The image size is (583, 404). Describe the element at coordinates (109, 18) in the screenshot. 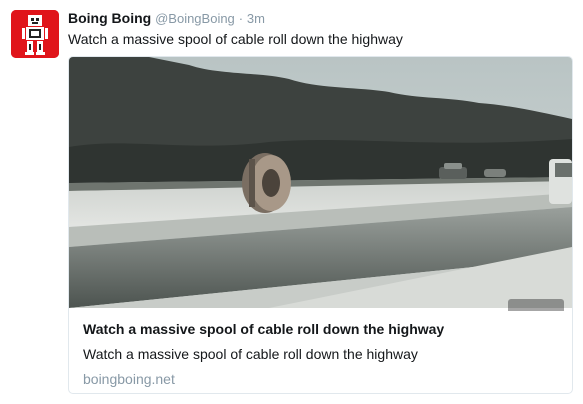

I see `author-name: Boing Boing` at that location.